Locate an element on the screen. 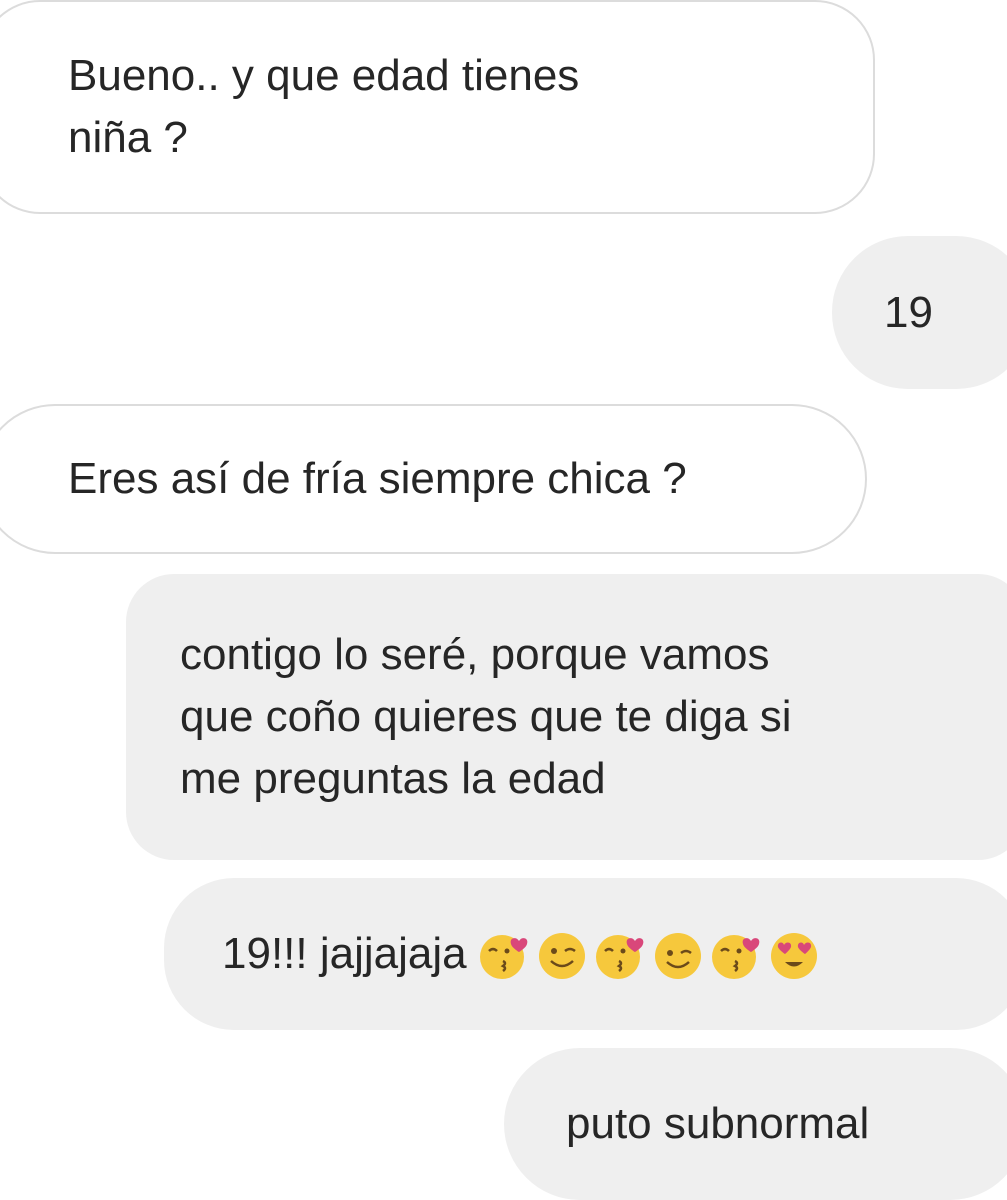 The width and height of the screenshot is (1007, 1200). message-text: Eres así de fría siempre chica ? is located at coordinates (377, 478).